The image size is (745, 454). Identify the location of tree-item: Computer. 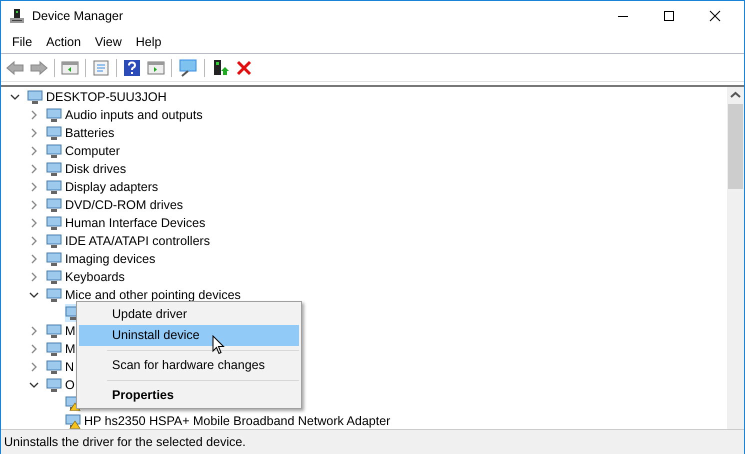
(84, 151).